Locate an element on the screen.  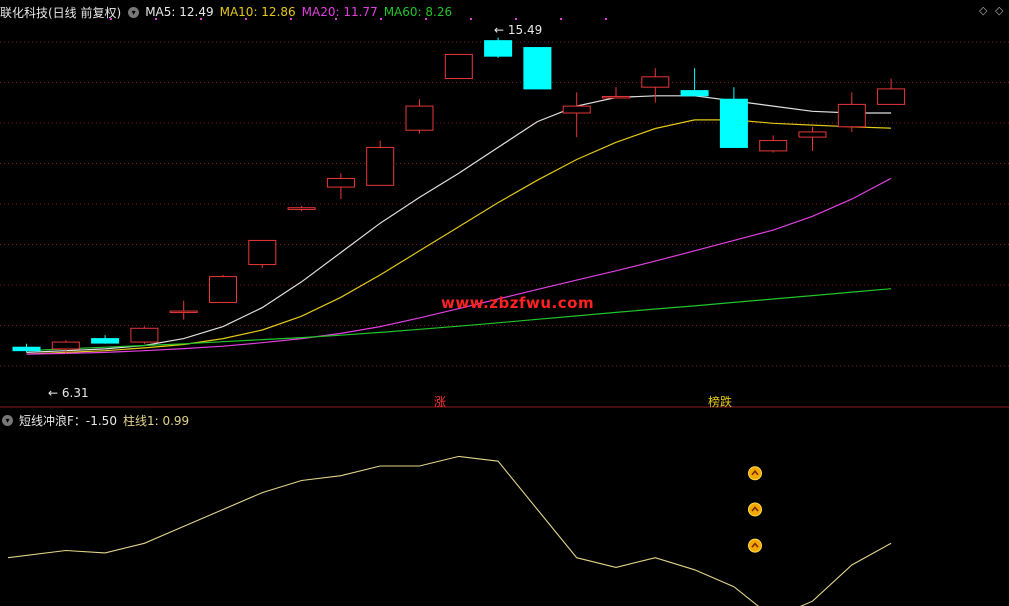
indicator-label: 短线冲浪F：-1.50 is located at coordinates (68, 420).